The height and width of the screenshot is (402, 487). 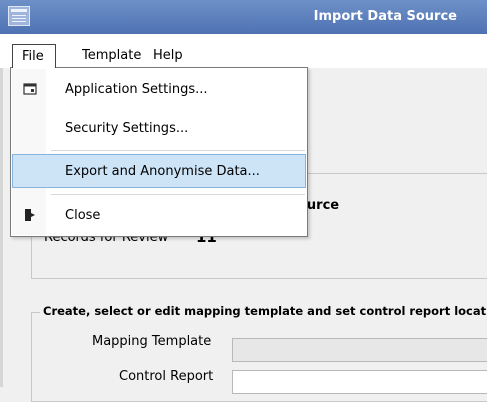 What do you see at coordinates (166, 376) in the screenshot?
I see `control-report-label: Control Report` at bounding box center [166, 376].